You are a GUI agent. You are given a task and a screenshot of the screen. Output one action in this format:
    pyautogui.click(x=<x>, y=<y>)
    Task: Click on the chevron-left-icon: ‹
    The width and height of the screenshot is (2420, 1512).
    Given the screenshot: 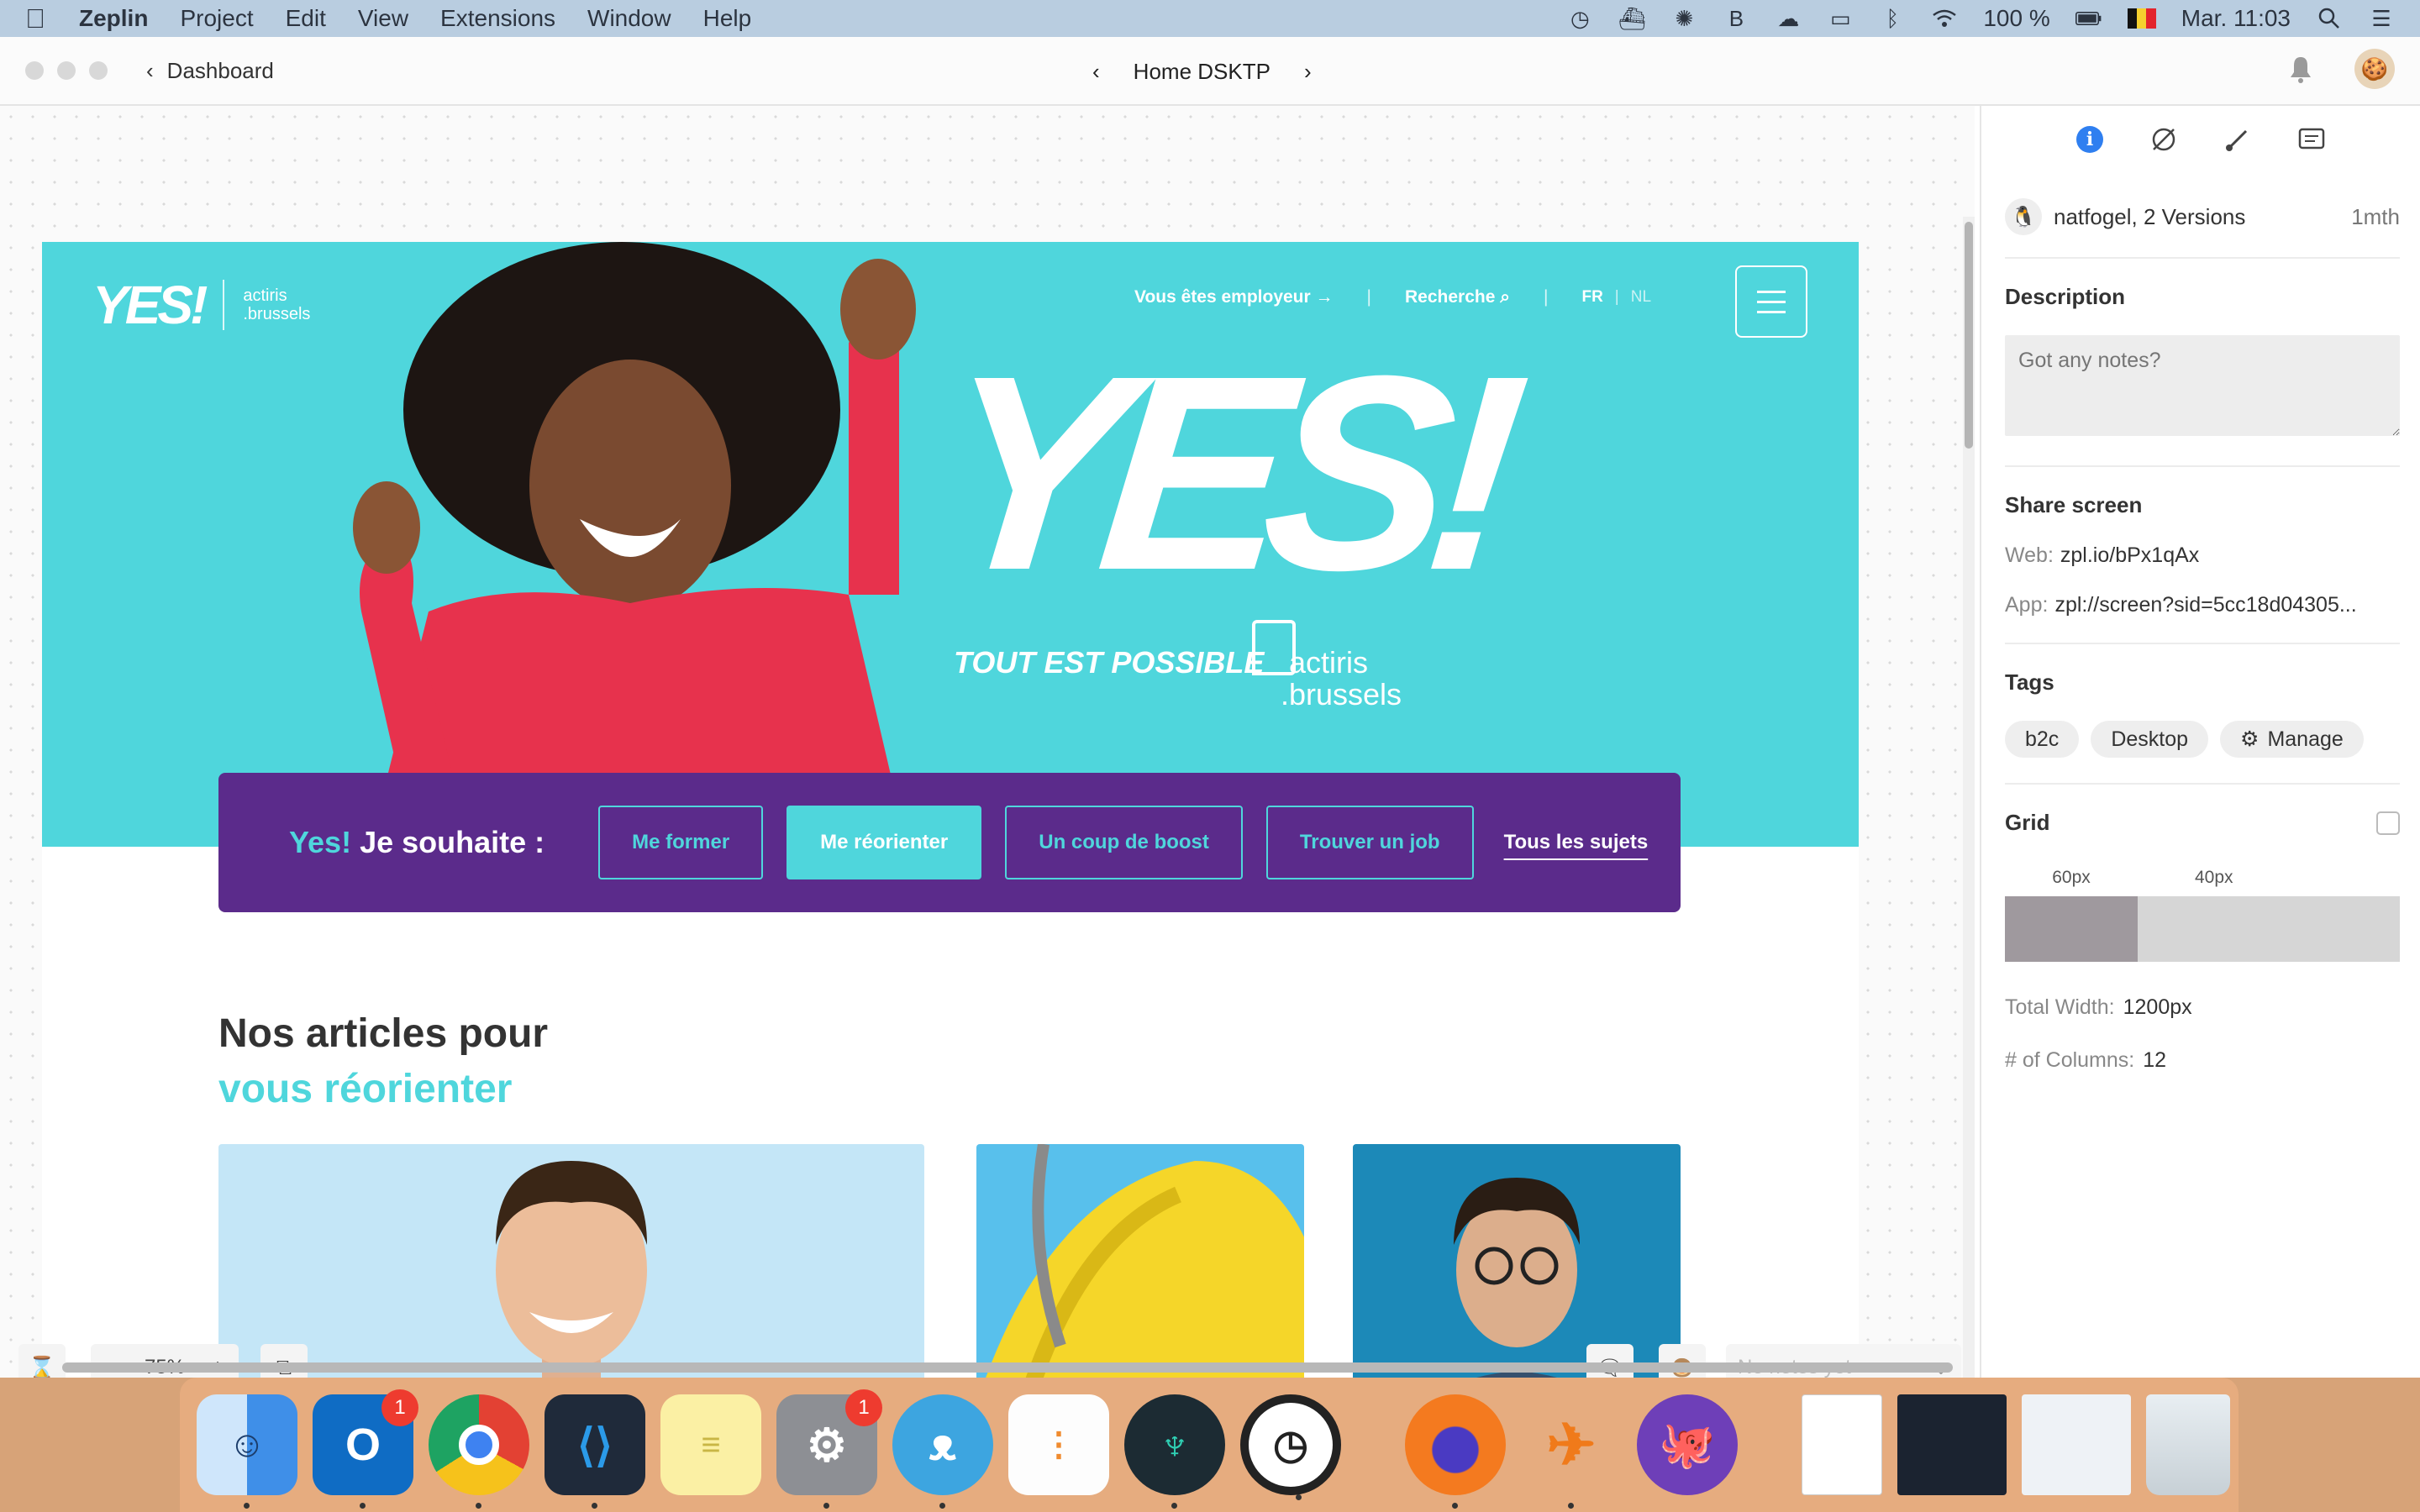 What is the action you would take?
    pyautogui.click(x=150, y=70)
    